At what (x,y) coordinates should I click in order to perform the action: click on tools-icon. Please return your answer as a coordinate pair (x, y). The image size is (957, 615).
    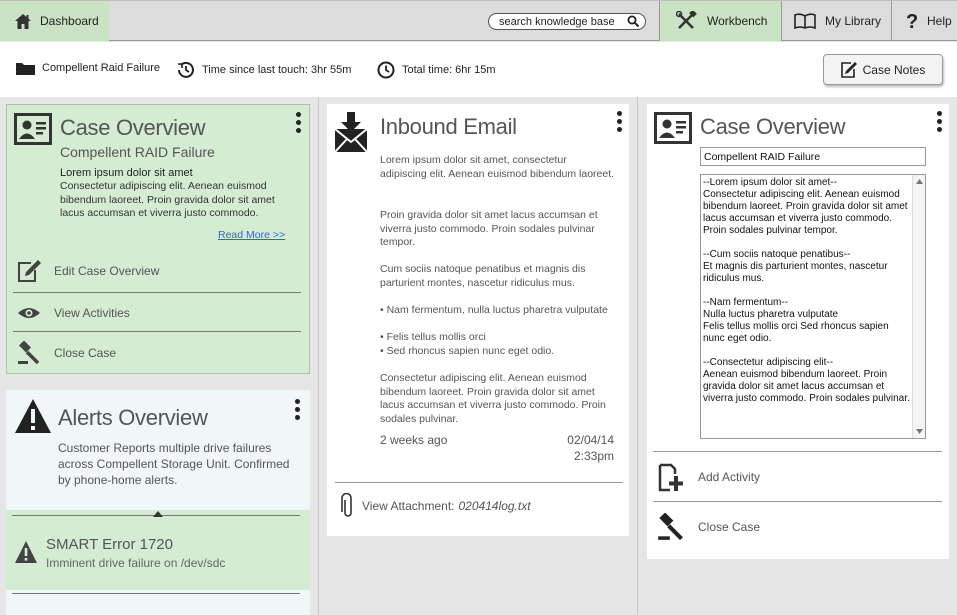
    Looking at the image, I should click on (686, 20).